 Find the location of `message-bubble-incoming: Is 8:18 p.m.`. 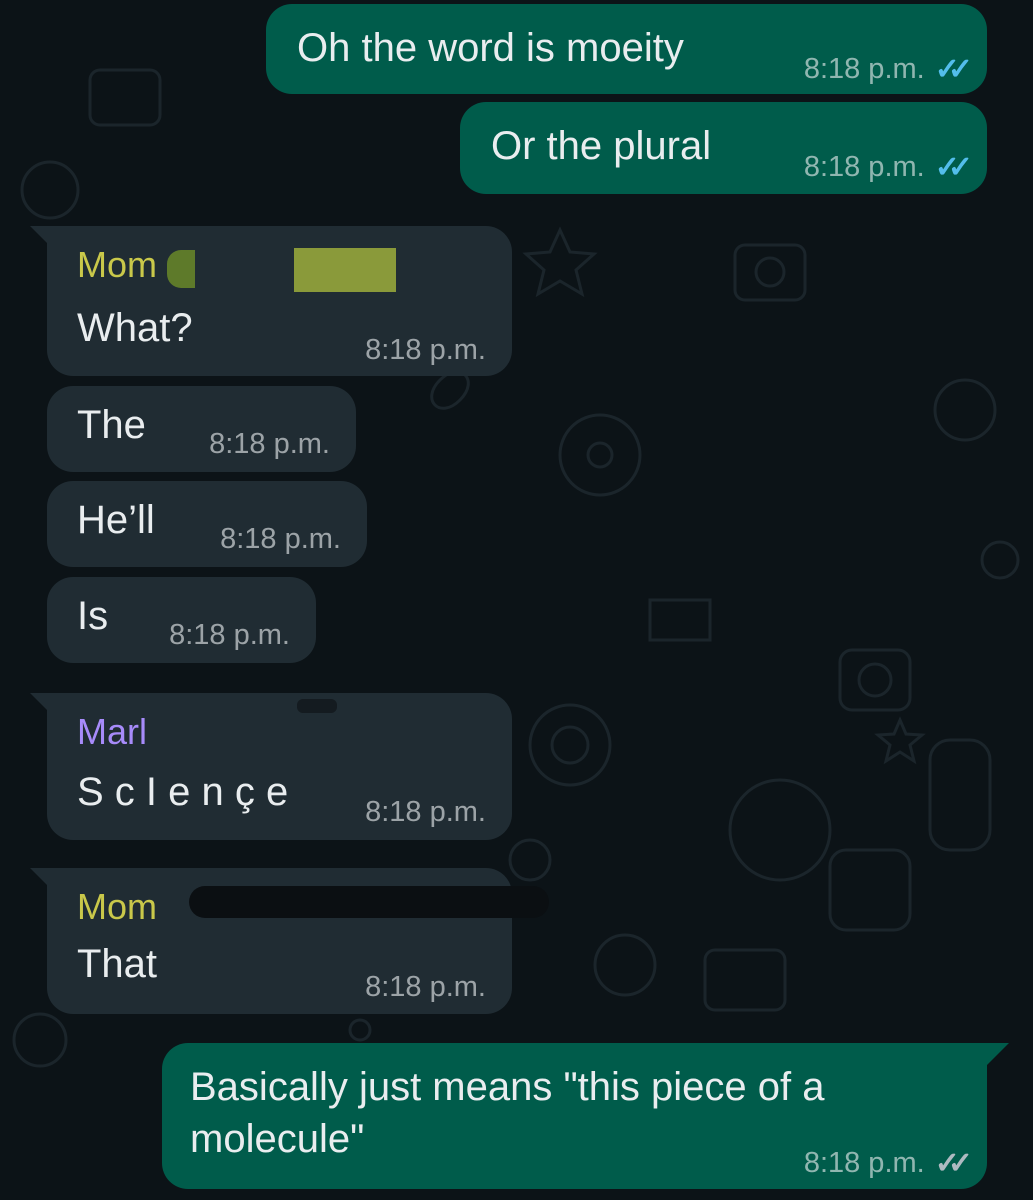

message-bubble-incoming: Is 8:18 p.m. is located at coordinates (181, 620).